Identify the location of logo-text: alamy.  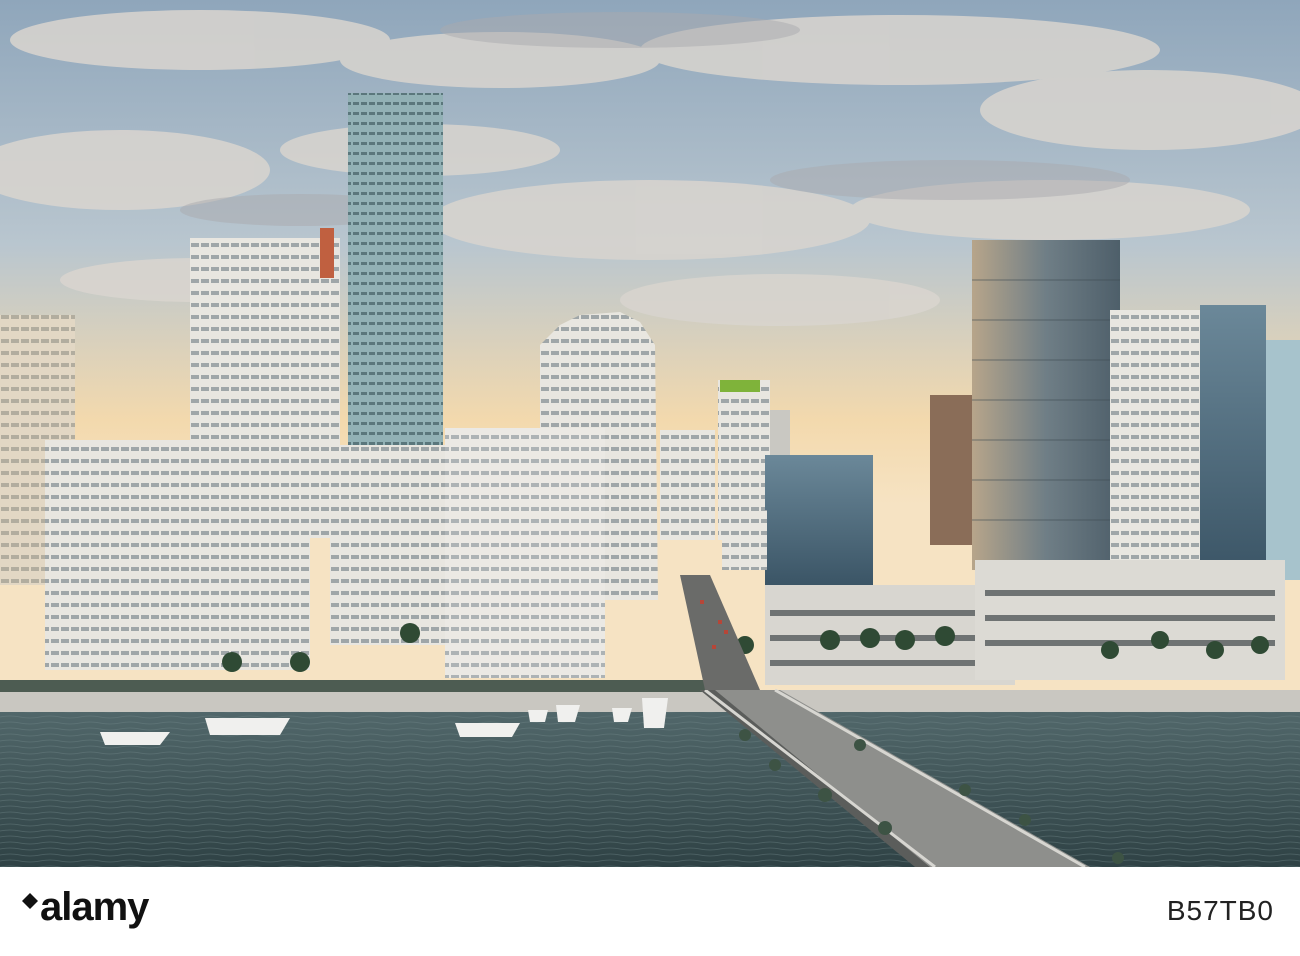
(94, 907).